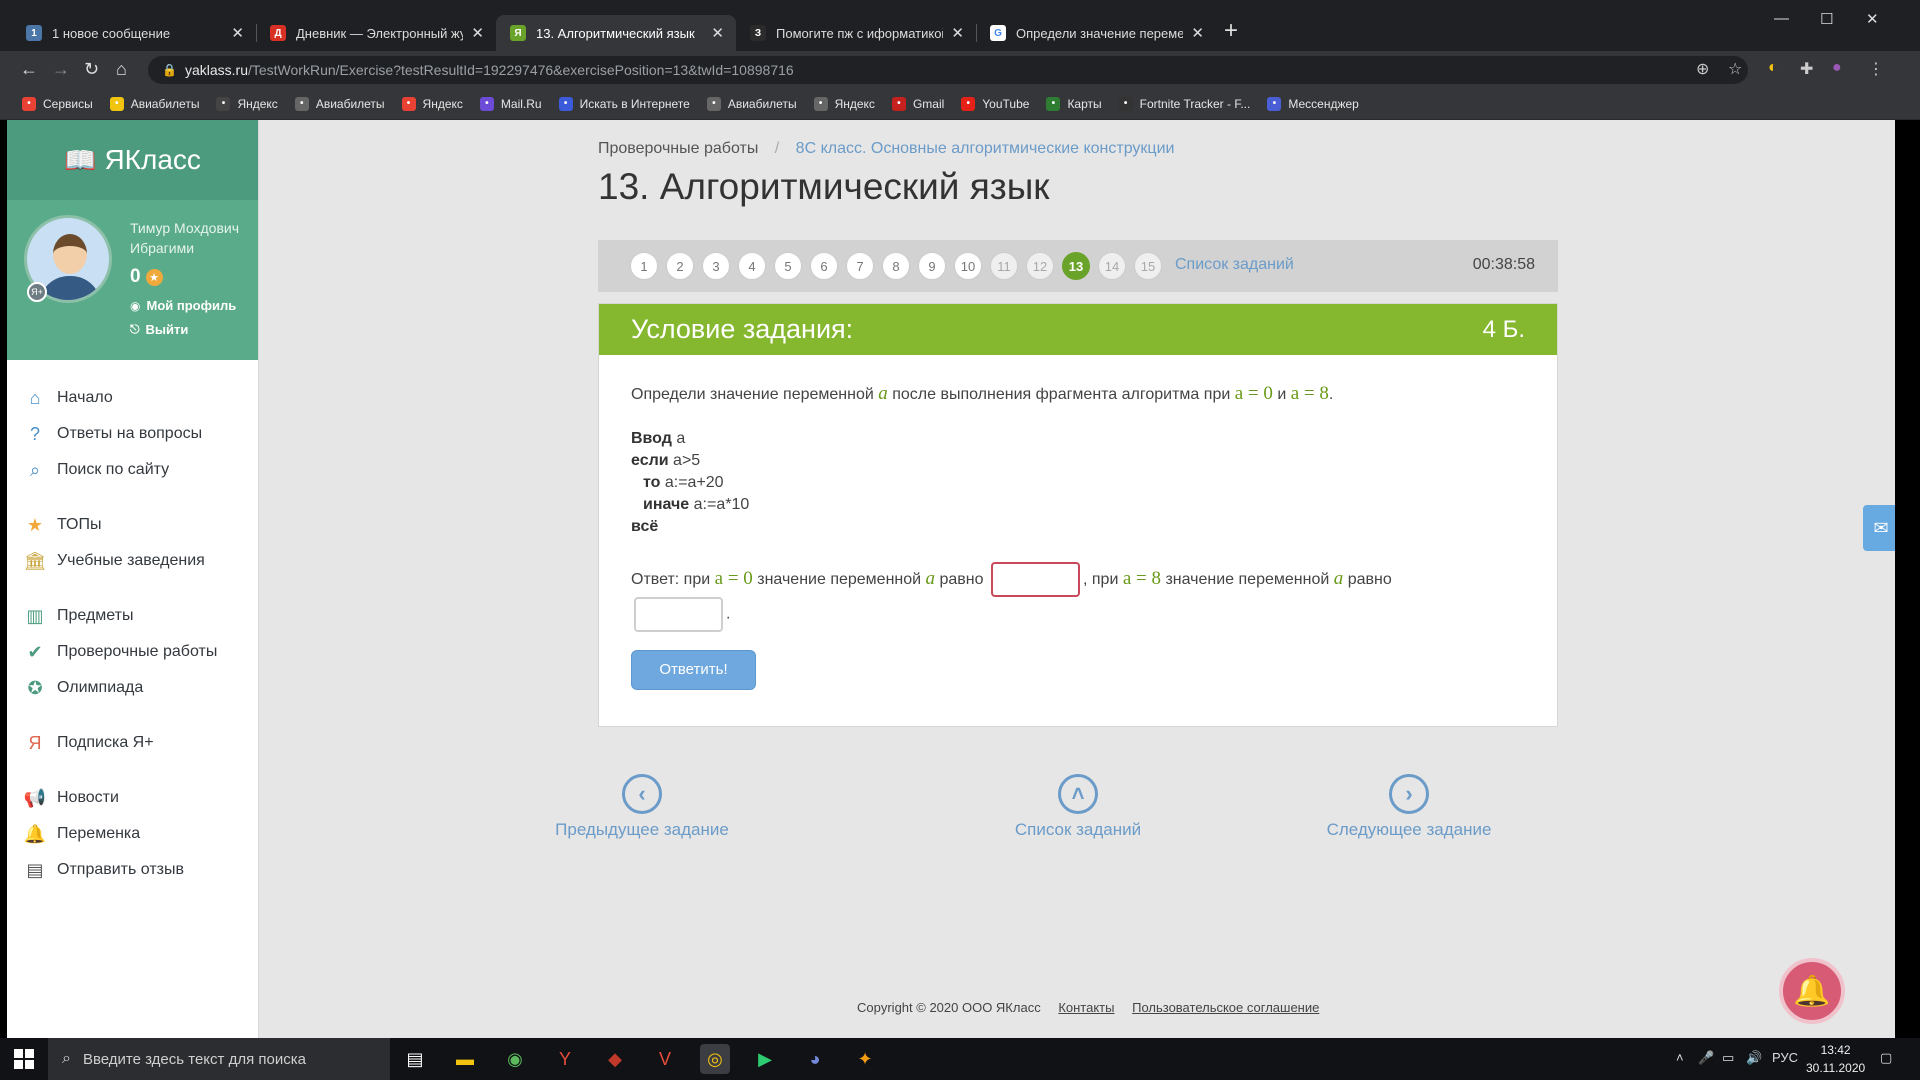 The image size is (1920, 1080). What do you see at coordinates (24, 1059) in the screenshot?
I see `windows-start-icon` at bounding box center [24, 1059].